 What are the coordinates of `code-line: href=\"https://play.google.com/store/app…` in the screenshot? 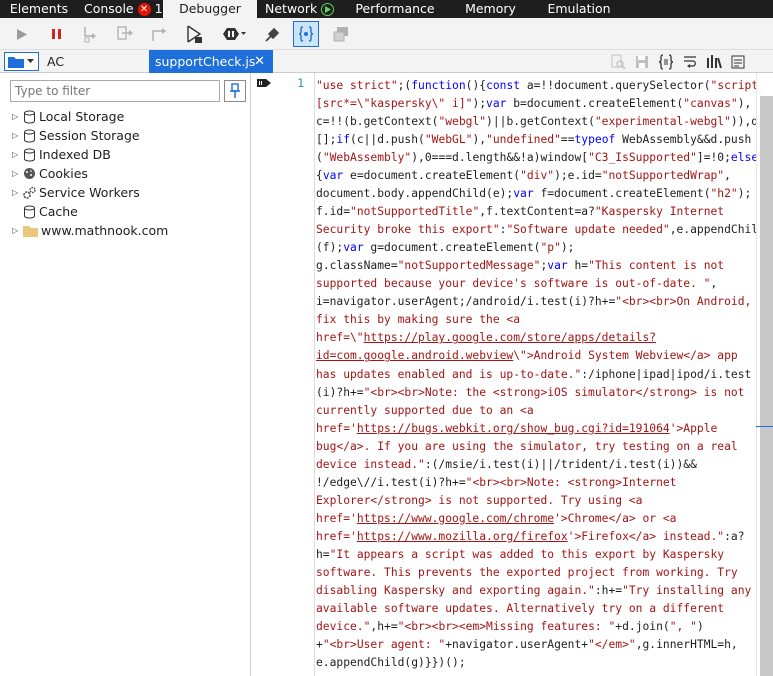 It's located at (536, 338).